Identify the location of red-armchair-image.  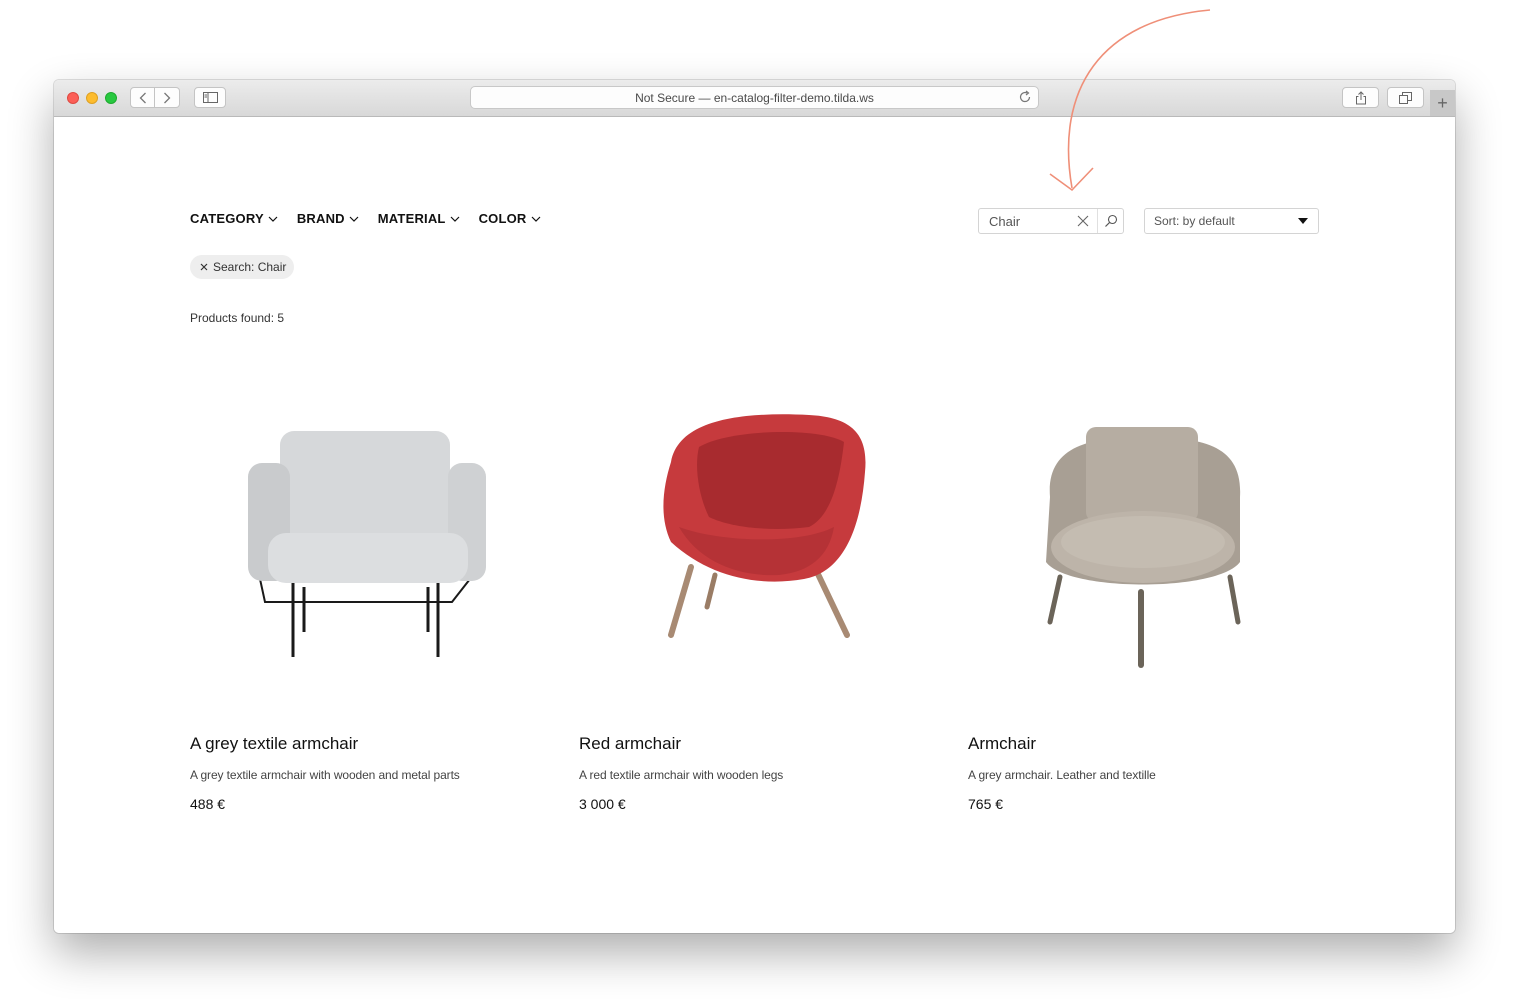
(764, 526).